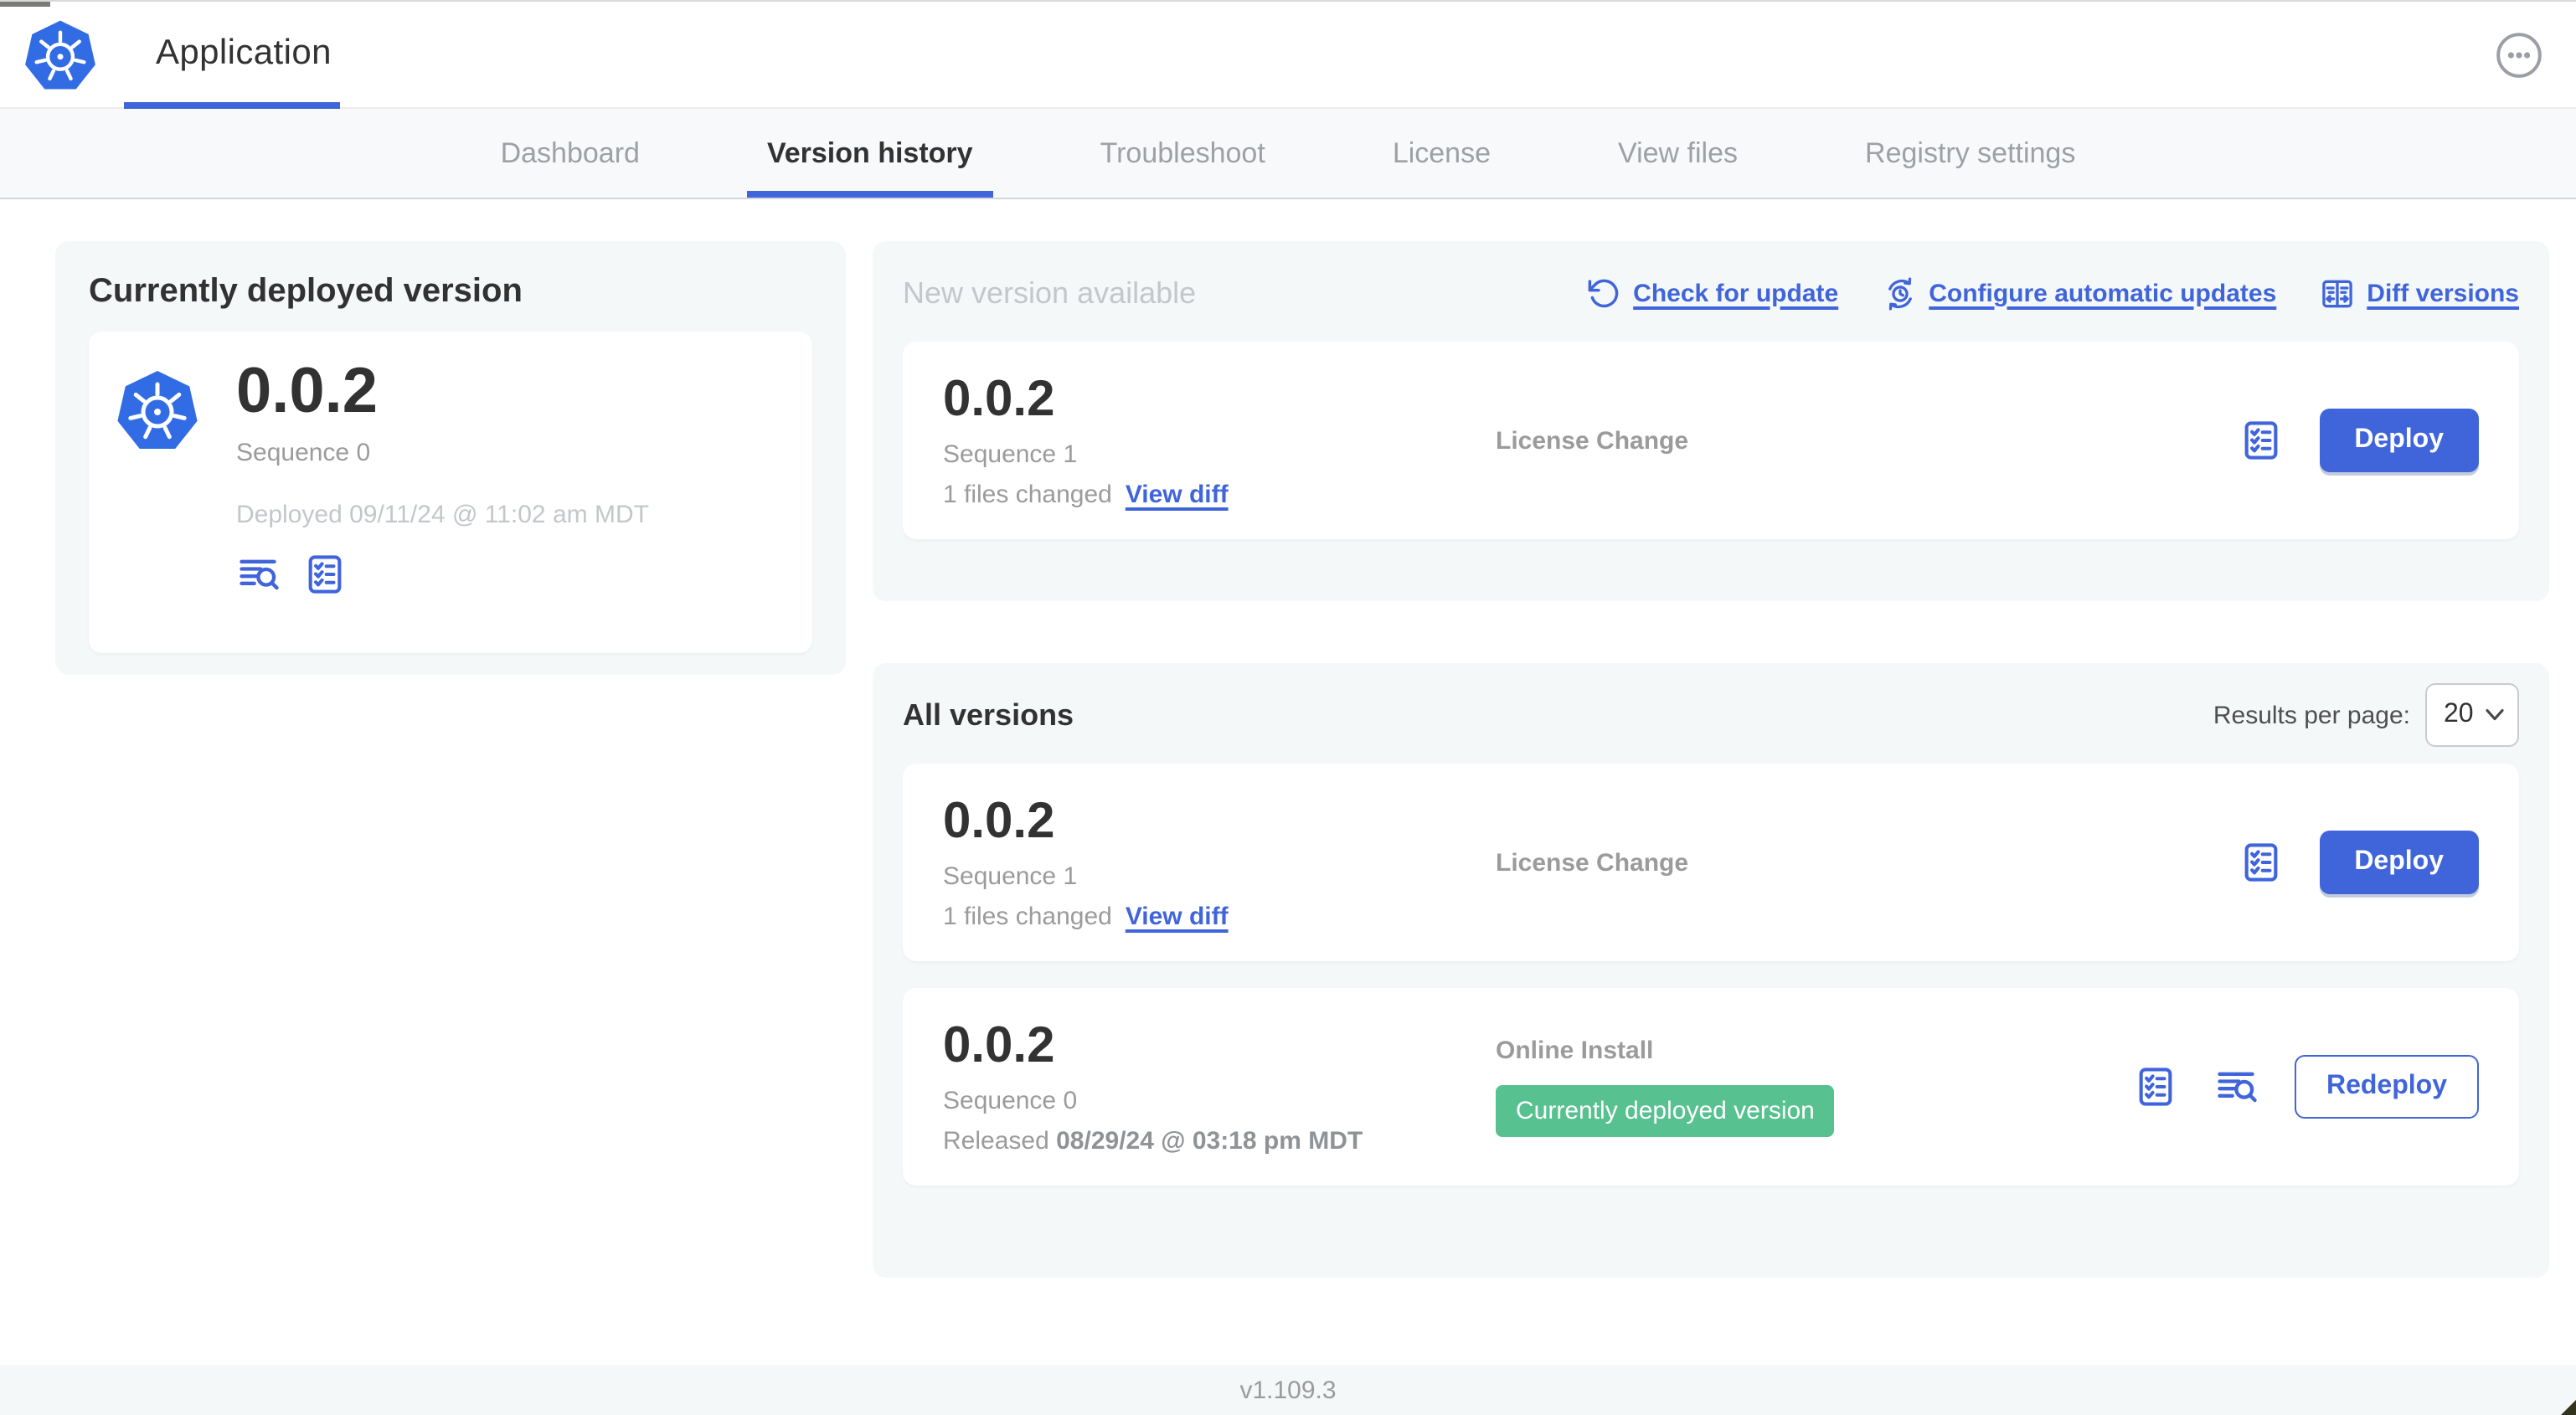 This screenshot has width=2576, height=1415. Describe the element at coordinates (442, 574) in the screenshot. I see `deployed-actions` at that location.